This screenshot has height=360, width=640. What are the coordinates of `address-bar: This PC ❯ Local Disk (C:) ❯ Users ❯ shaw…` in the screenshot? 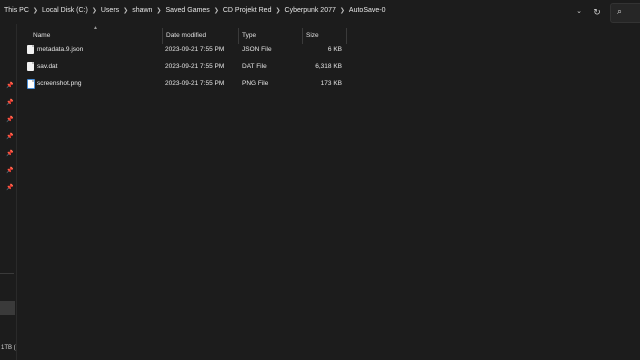 It's located at (320, 12).